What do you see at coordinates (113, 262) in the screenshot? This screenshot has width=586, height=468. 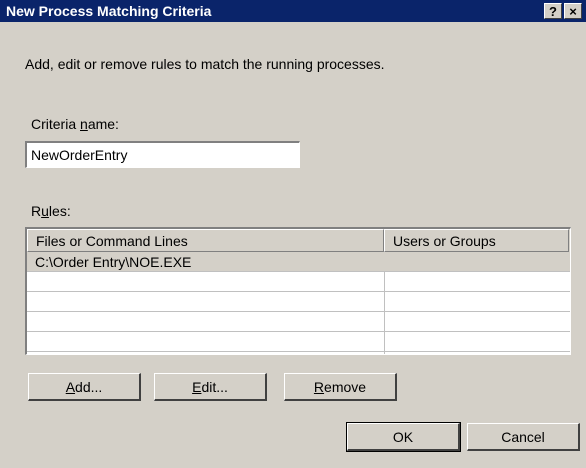 I see `rule-file-cell: C:\Order Entry\NOE.EXE` at bounding box center [113, 262].